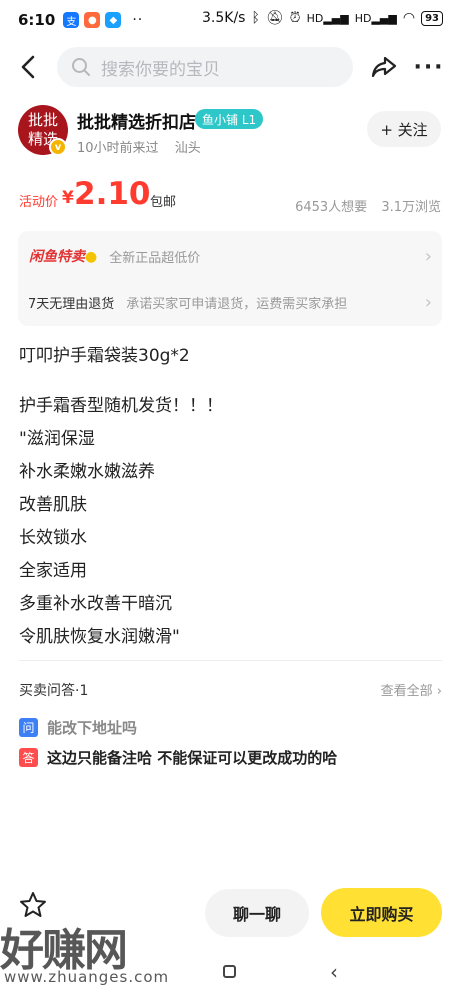  Describe the element at coordinates (81, 67) in the screenshot. I see `search-icon` at that location.